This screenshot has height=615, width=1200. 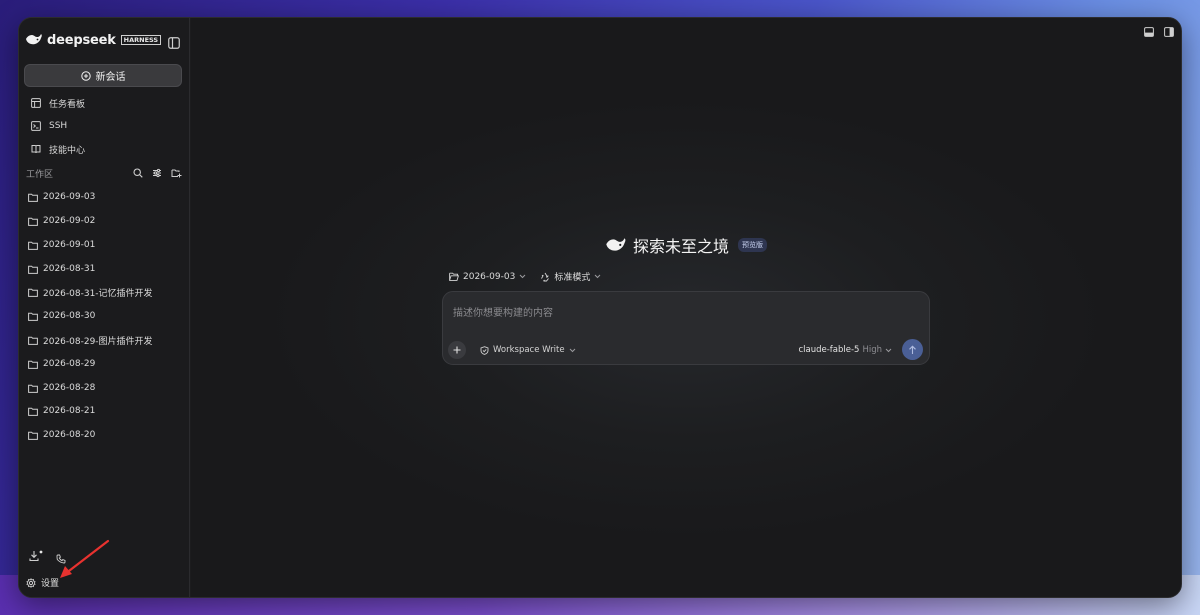 What do you see at coordinates (138, 173) in the screenshot?
I see `search-icon` at bounding box center [138, 173].